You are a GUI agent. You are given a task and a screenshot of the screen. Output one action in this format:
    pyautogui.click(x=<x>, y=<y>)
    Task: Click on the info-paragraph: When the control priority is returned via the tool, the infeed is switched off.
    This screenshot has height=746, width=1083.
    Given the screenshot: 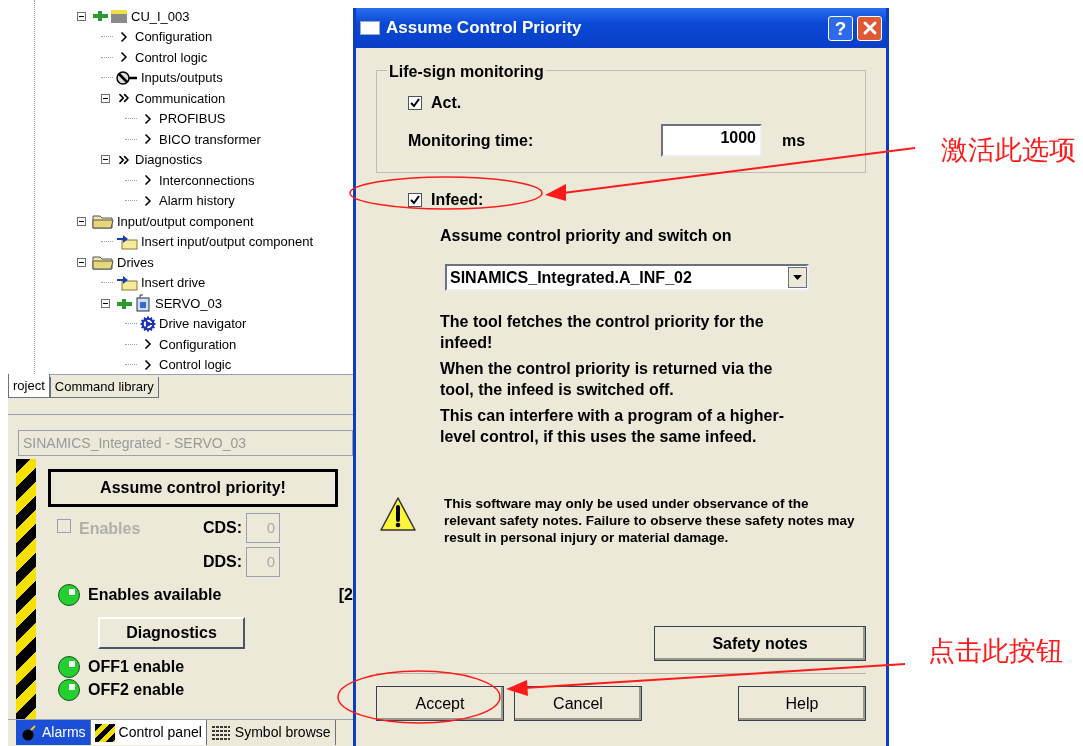 What is the action you would take?
    pyautogui.click(x=607, y=379)
    